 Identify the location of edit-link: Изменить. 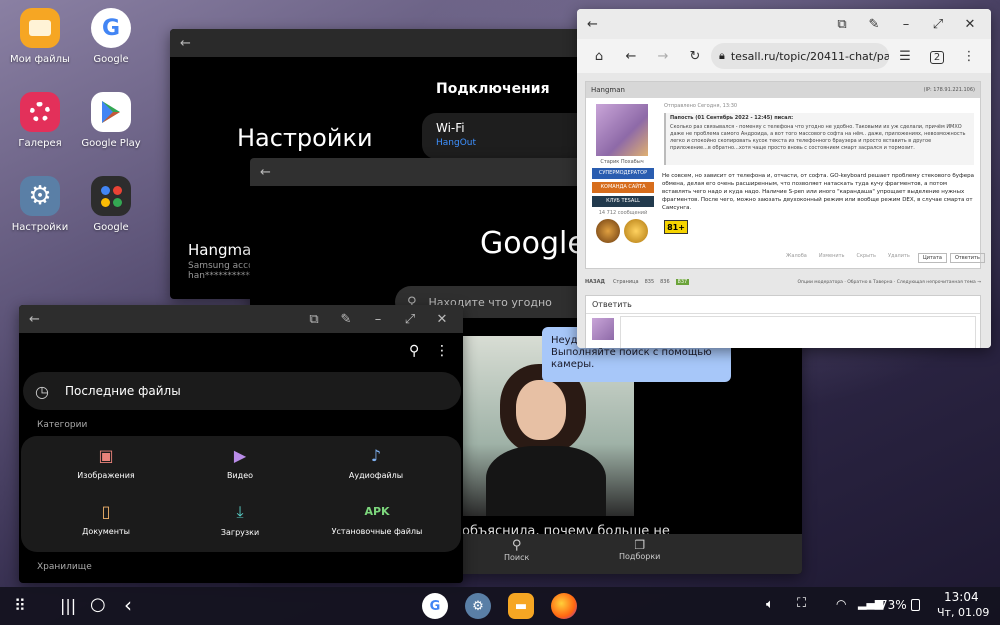
(832, 258).